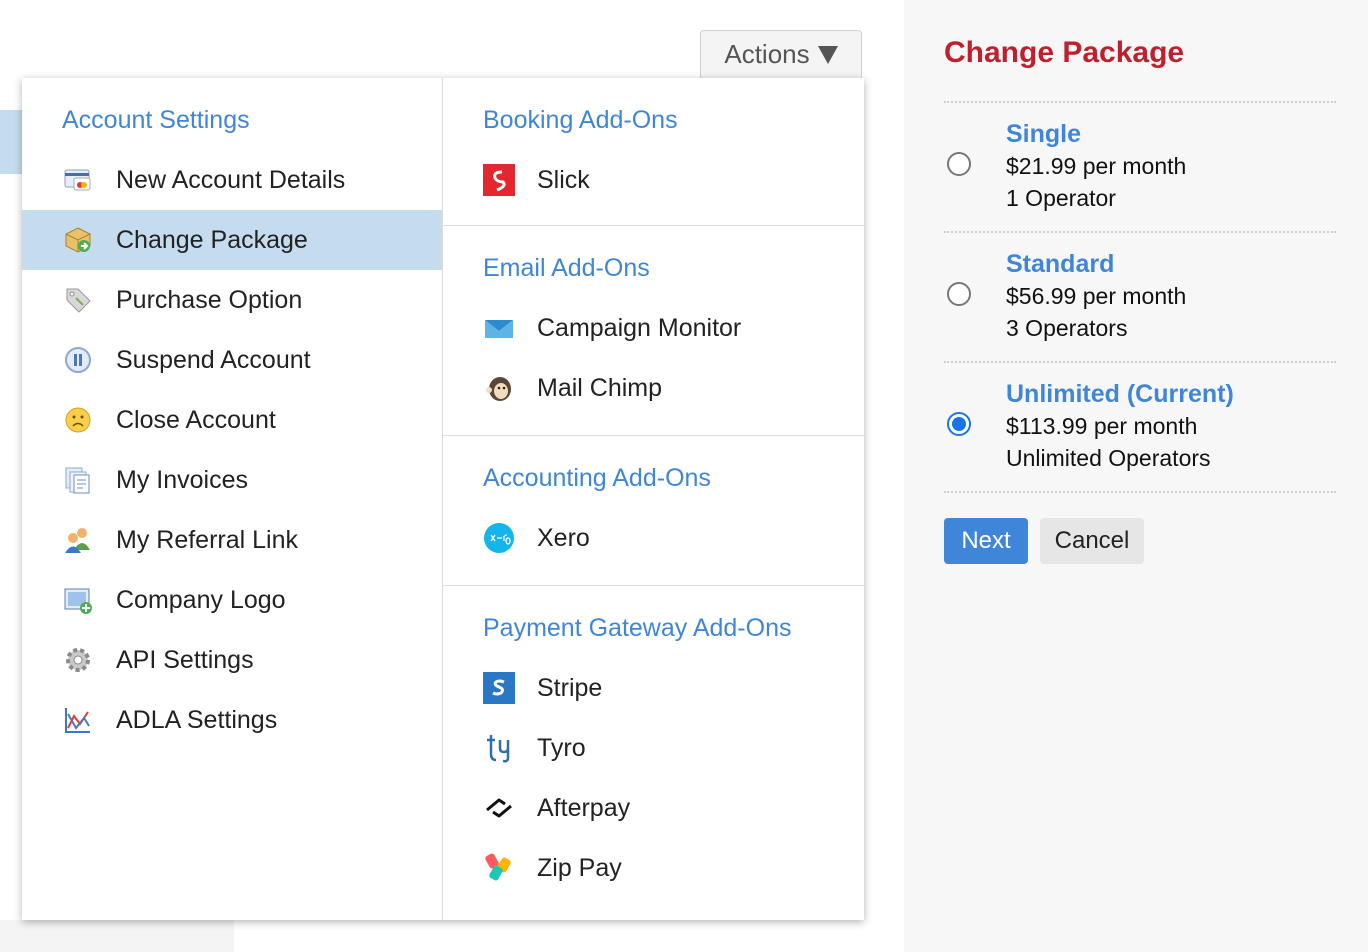 The width and height of the screenshot is (1368, 952). I want to click on plan-radio-single, so click(959, 164).